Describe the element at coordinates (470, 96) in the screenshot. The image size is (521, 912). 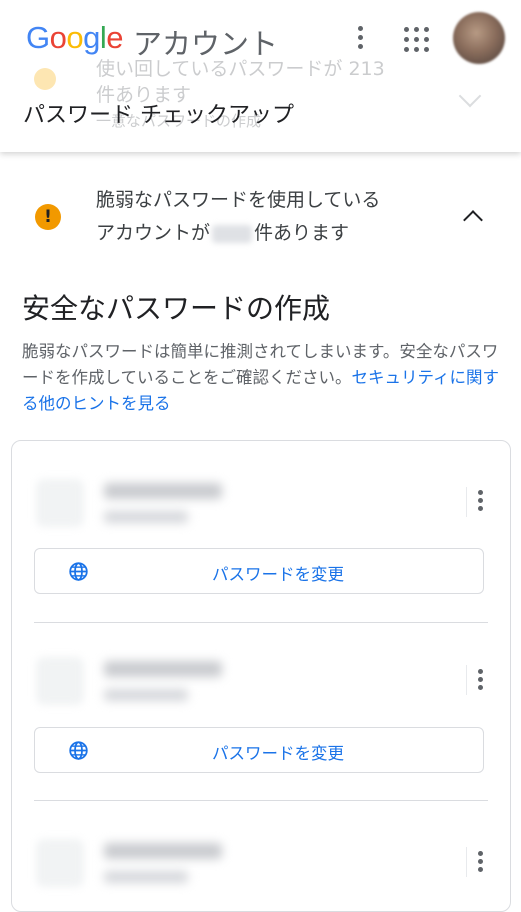
I see `behind-chevron-icon` at that location.